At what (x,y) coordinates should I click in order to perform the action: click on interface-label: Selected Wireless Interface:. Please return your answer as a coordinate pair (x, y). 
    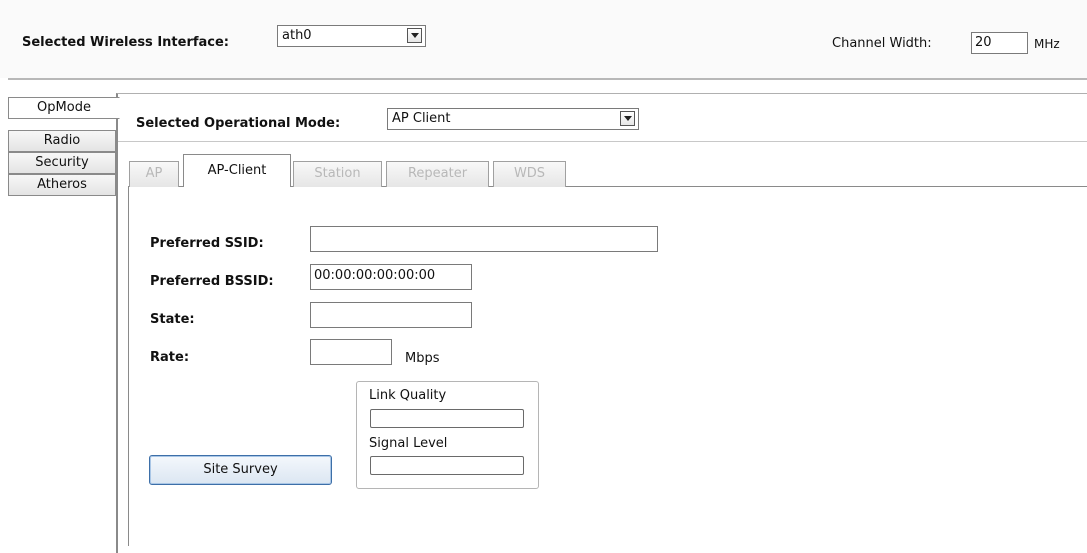
    Looking at the image, I should click on (126, 42).